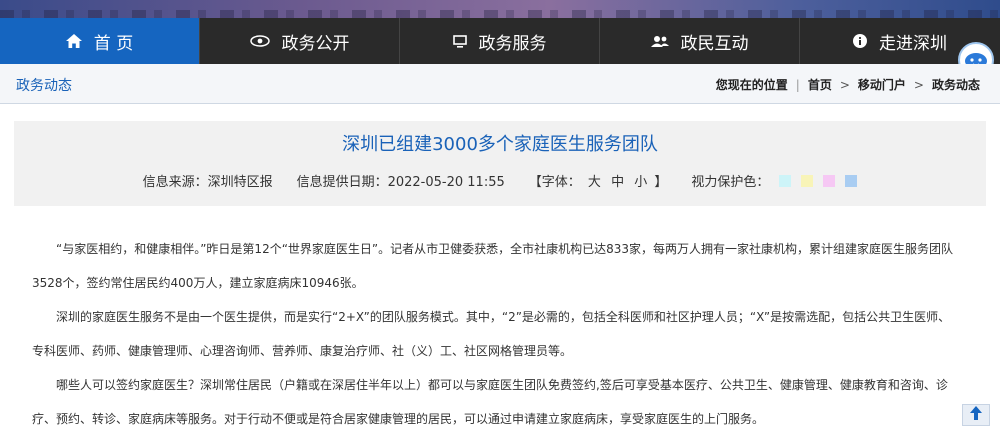 This screenshot has height=436, width=1000. I want to click on breadcrumb-item-news: 政务动态, so click(956, 84).